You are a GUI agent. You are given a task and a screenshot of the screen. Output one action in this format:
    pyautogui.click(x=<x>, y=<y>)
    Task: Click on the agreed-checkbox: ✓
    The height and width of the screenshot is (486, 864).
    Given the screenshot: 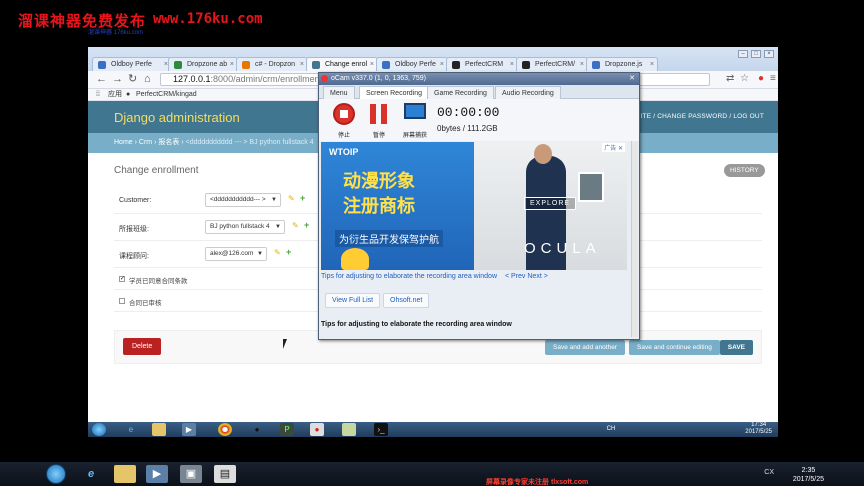 What is the action you would take?
    pyautogui.click(x=122, y=279)
    